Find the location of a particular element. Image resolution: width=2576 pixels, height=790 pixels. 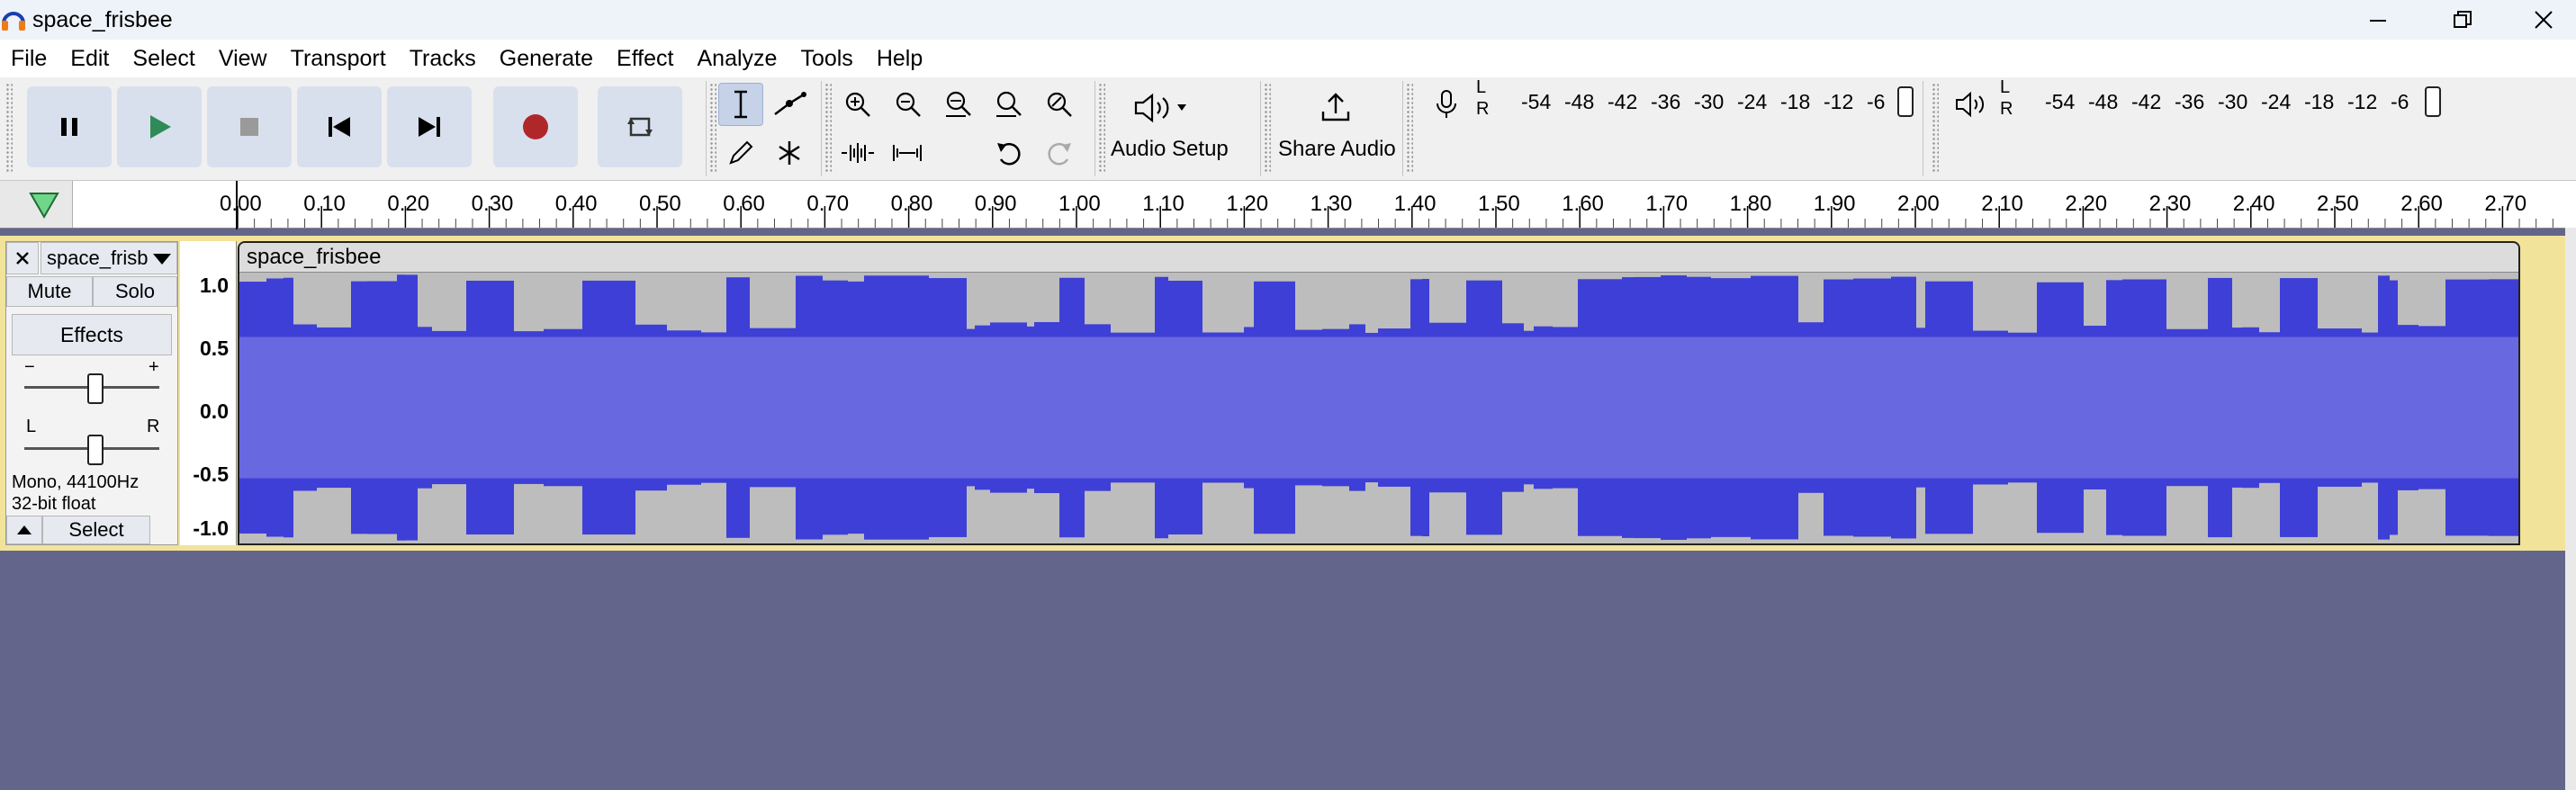

playback-meter-button is located at coordinates (1970, 104).